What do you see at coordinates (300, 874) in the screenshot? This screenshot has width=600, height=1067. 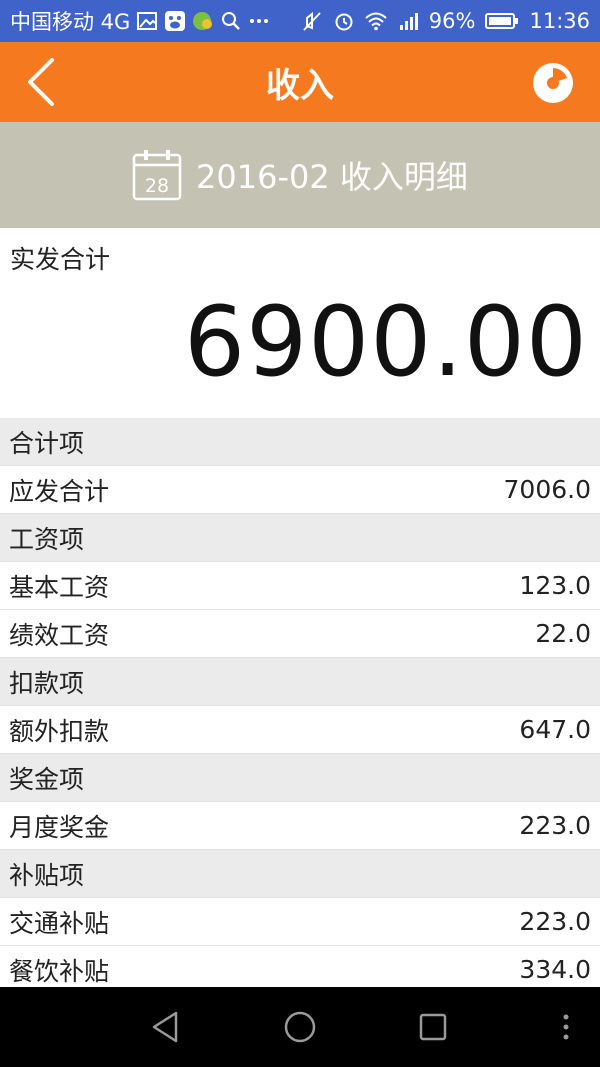 I see `section-header-allowance: 补贴项` at bounding box center [300, 874].